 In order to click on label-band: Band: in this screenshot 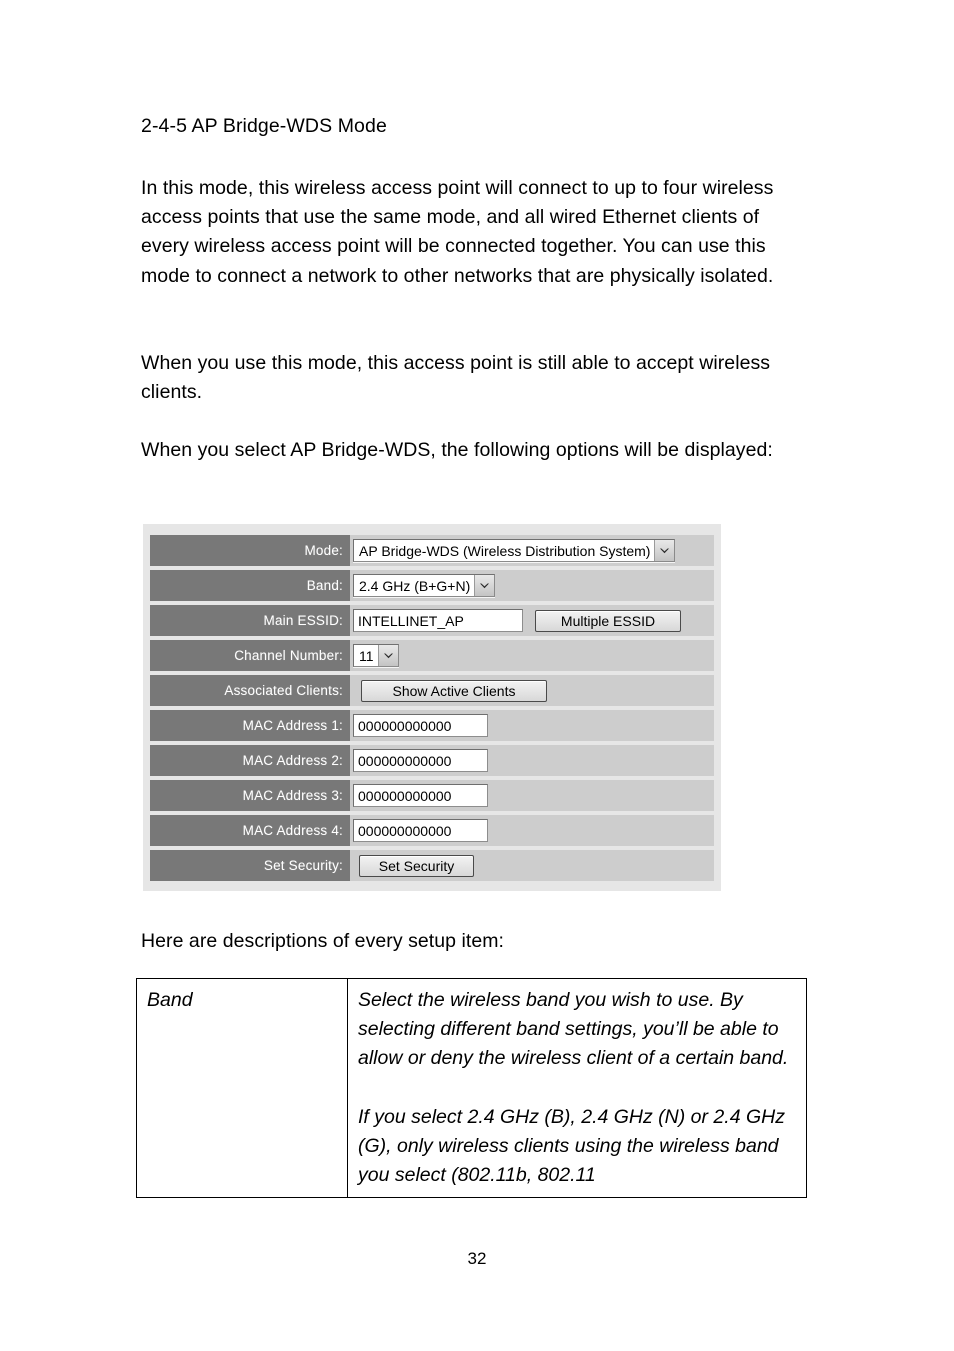, I will do `click(250, 585)`.